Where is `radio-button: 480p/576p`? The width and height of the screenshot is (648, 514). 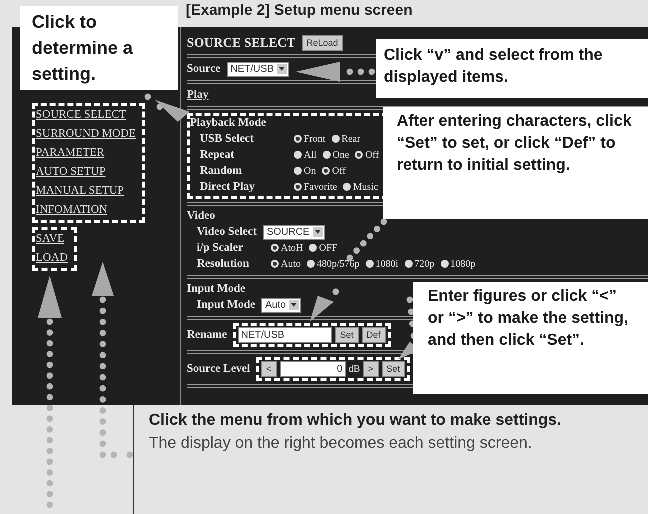 radio-button: 480p/576p is located at coordinates (333, 264).